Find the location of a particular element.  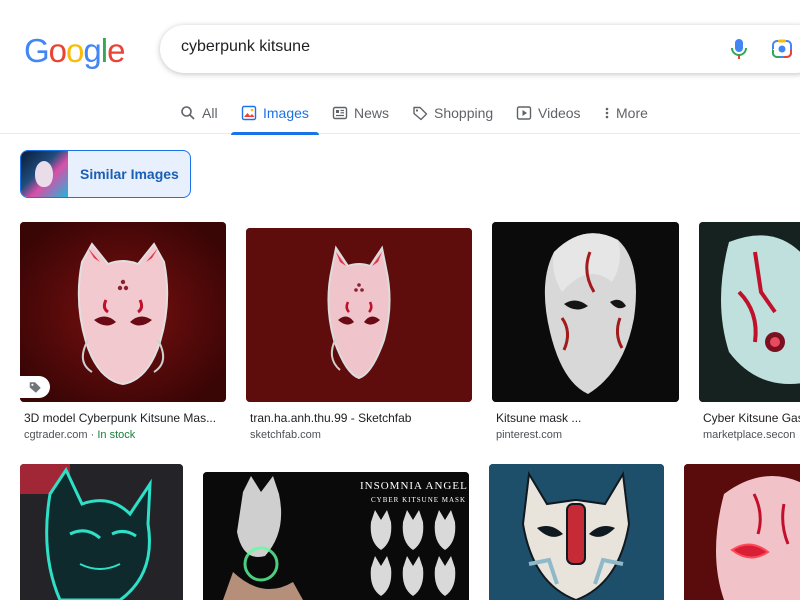

image-result: Kitsune mask ... pinterest.com is located at coordinates (585, 334).